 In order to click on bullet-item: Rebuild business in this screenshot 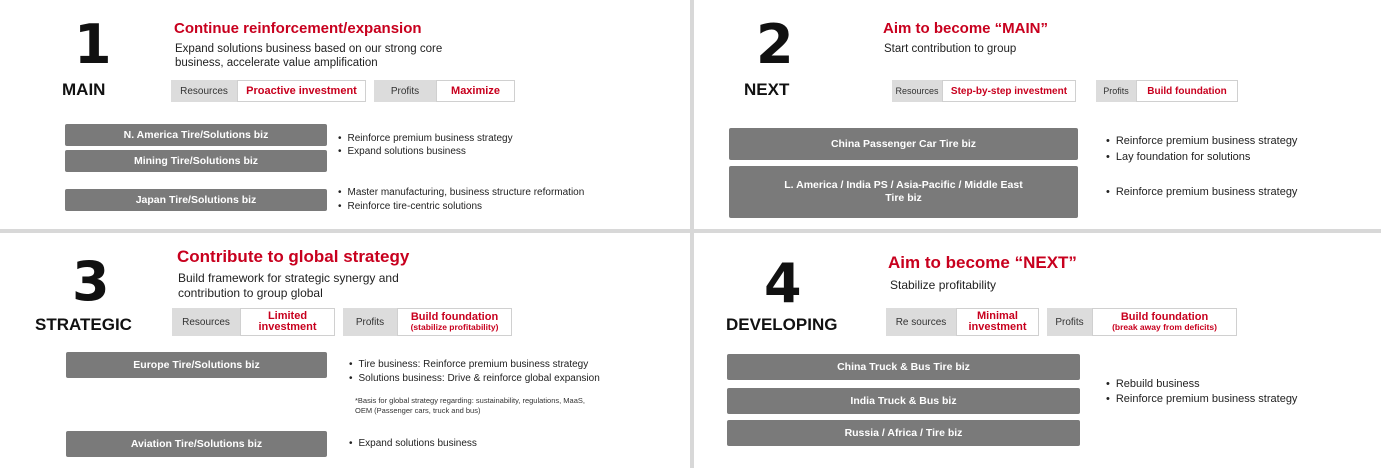, I will do `click(1153, 384)`.